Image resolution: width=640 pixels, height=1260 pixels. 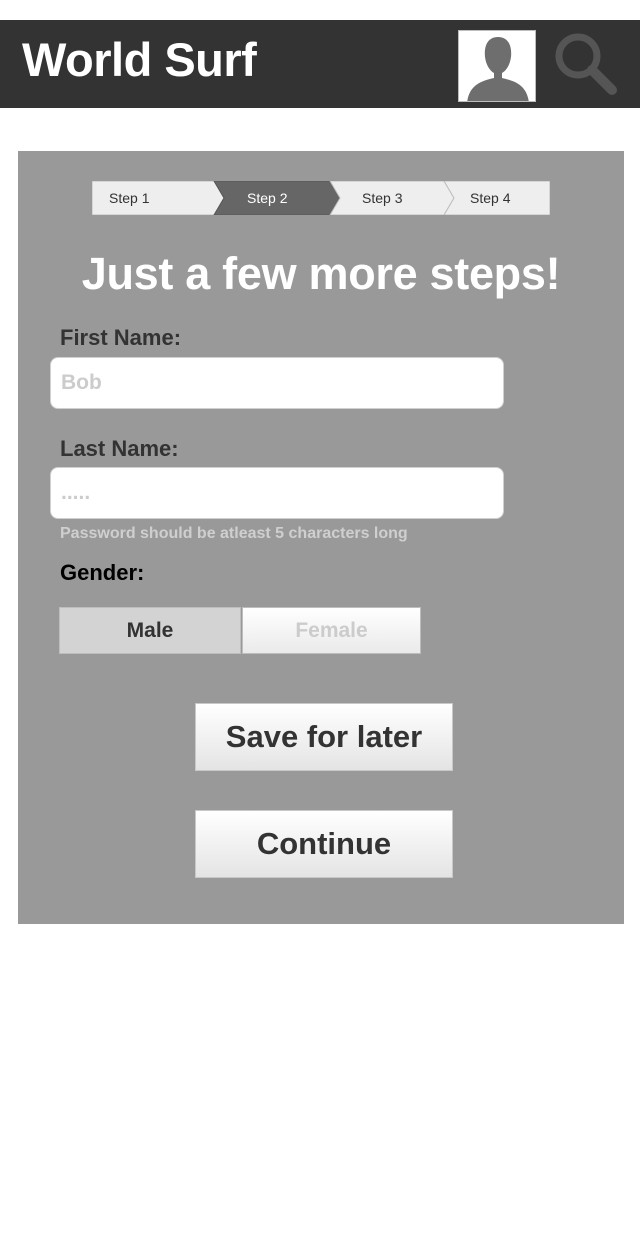 What do you see at coordinates (497, 66) in the screenshot?
I see `user-avatar-icon` at bounding box center [497, 66].